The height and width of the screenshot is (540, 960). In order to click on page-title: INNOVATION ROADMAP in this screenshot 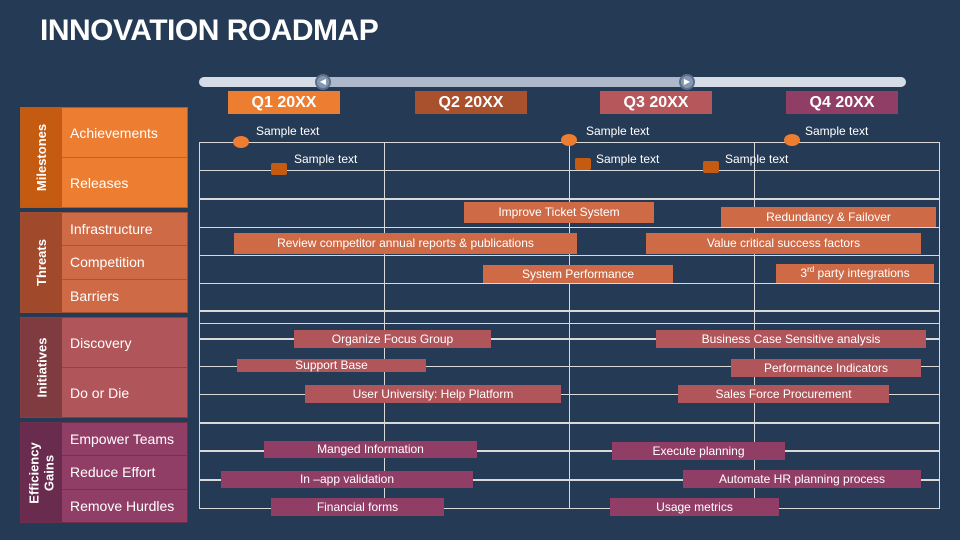, I will do `click(209, 30)`.